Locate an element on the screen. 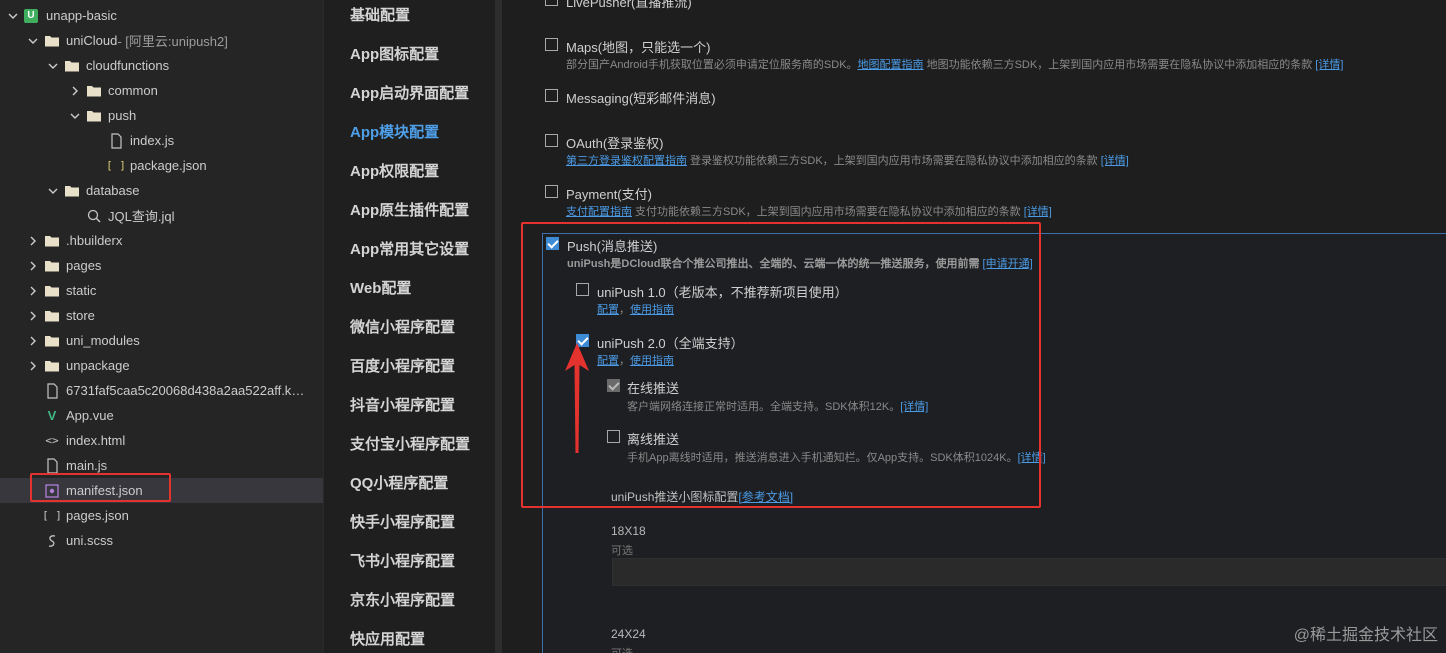  tree-folder-unpackage: unpackage is located at coordinates (161, 365).